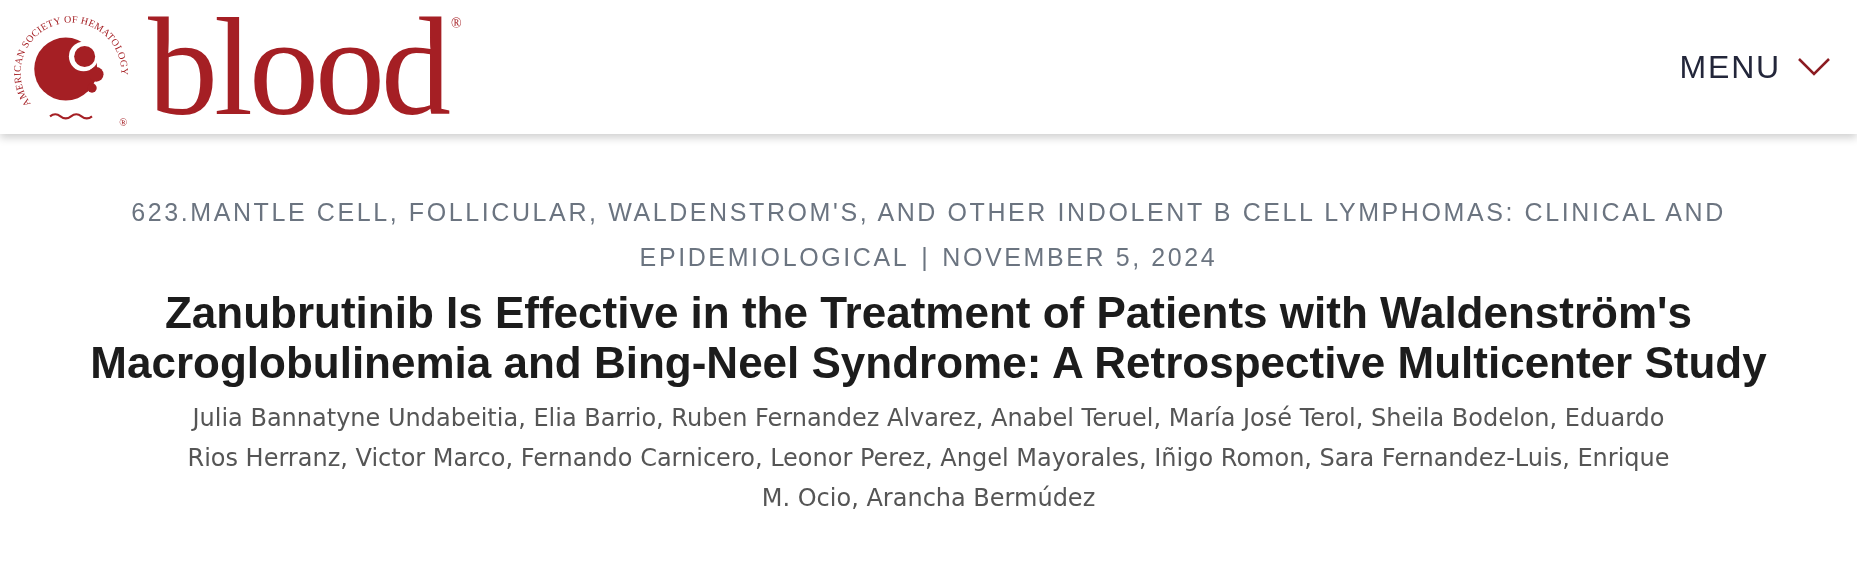 The height and width of the screenshot is (564, 1857). I want to click on logo-wordmark: blood, so click(297, 67).